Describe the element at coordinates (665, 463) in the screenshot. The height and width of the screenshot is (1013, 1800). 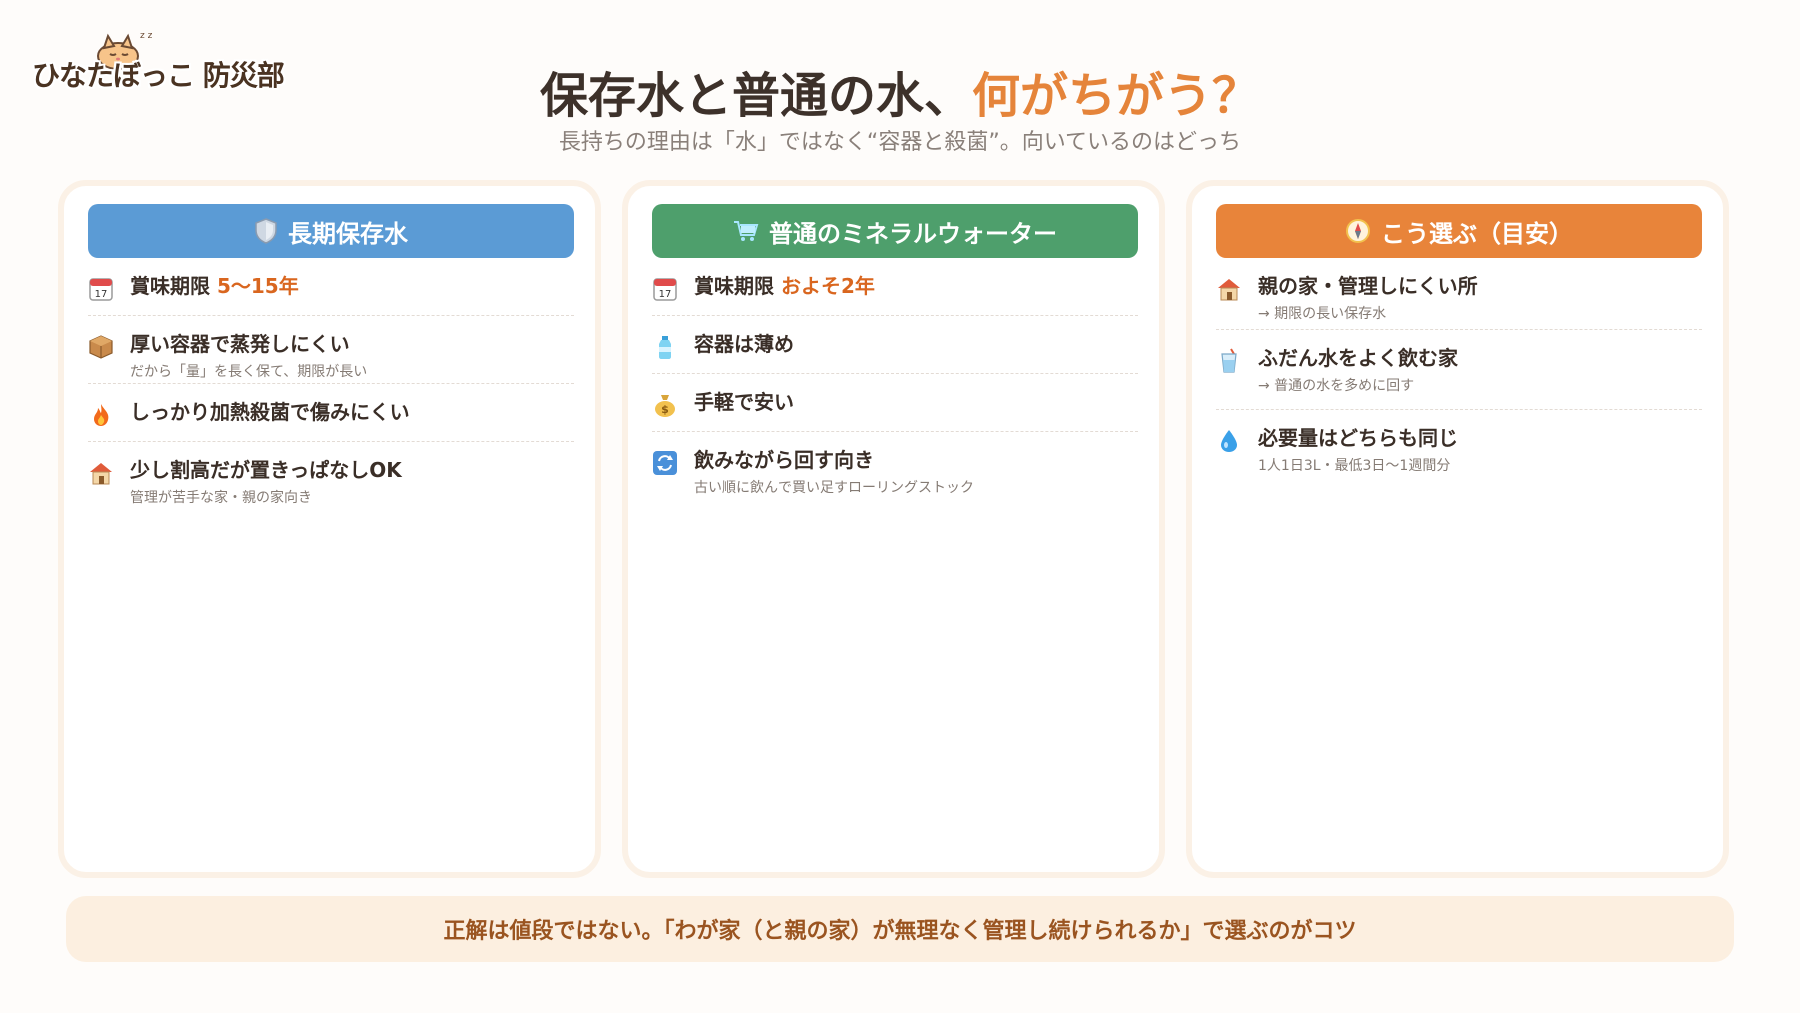
I see `rotate-icon` at that location.